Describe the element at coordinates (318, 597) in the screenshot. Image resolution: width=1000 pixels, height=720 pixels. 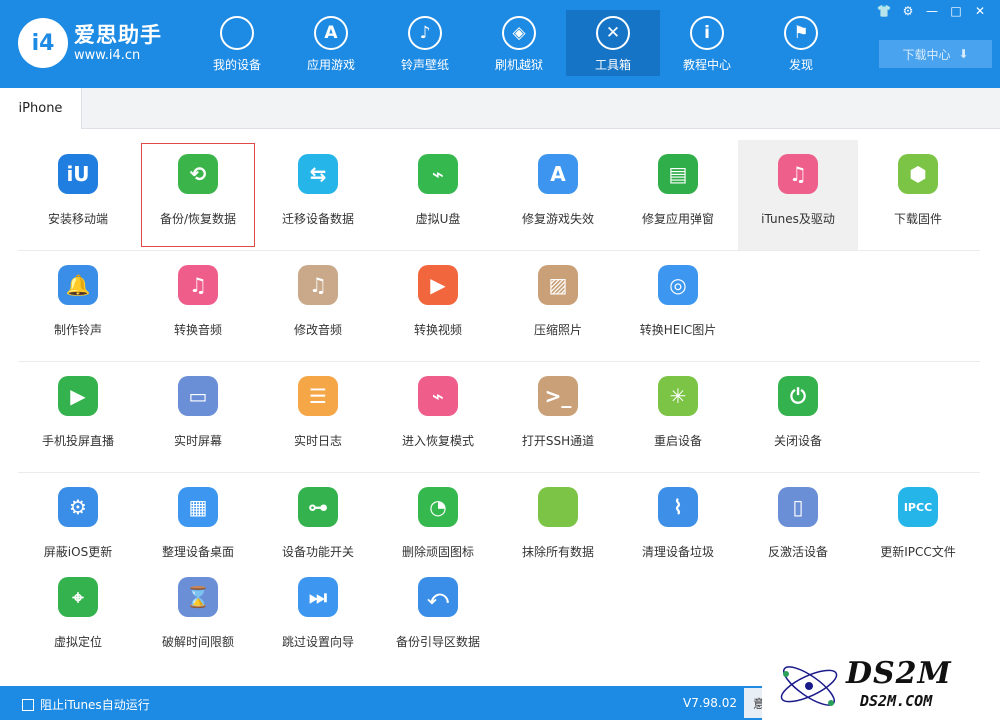
I see `skip-wizard-icon: ⏭` at that location.